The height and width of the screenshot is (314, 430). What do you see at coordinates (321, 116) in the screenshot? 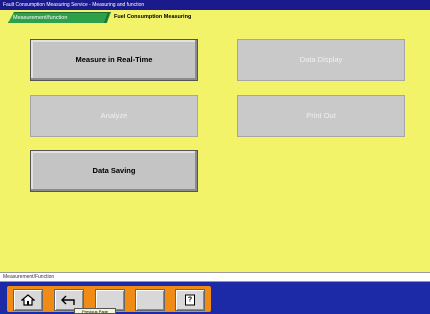
I see `print-out-button: Print Out` at bounding box center [321, 116].